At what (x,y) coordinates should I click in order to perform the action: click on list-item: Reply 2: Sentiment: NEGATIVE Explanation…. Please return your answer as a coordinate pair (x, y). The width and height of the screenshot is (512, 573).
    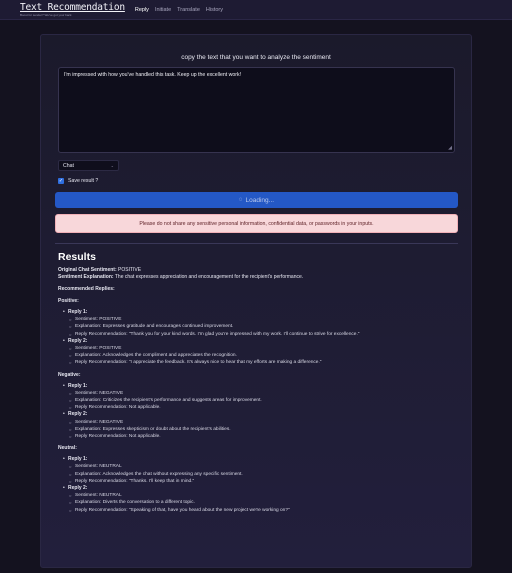
    Looking at the image, I should click on (260, 425).